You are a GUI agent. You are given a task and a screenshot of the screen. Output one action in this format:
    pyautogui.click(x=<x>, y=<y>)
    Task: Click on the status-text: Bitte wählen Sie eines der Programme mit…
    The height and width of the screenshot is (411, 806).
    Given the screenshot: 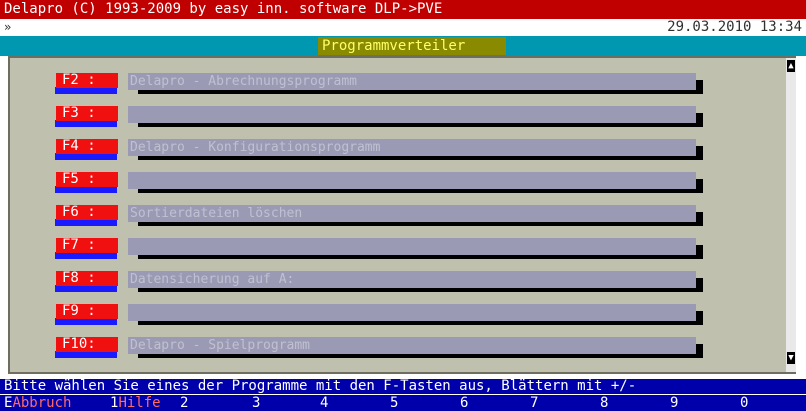 What is the action you would take?
    pyautogui.click(x=320, y=386)
    